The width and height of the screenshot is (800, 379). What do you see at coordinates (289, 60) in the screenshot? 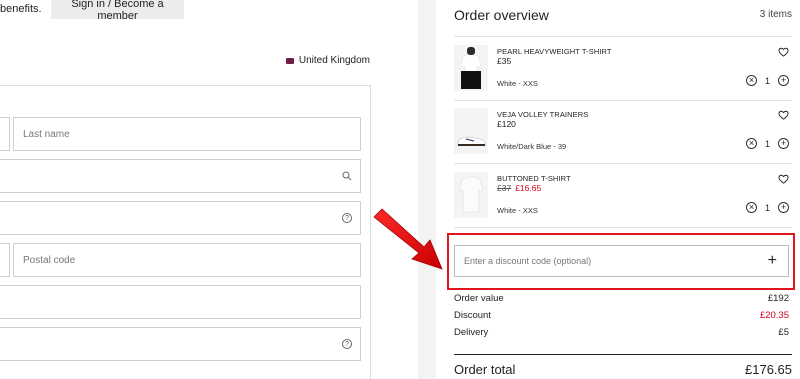
I see `uk-flag-icon` at bounding box center [289, 60].